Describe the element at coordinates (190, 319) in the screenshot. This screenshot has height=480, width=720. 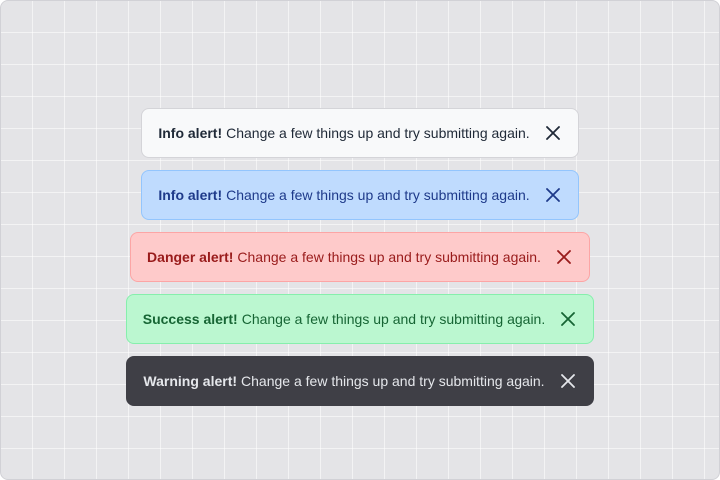
I see `alert-title: Success alert!` at that location.